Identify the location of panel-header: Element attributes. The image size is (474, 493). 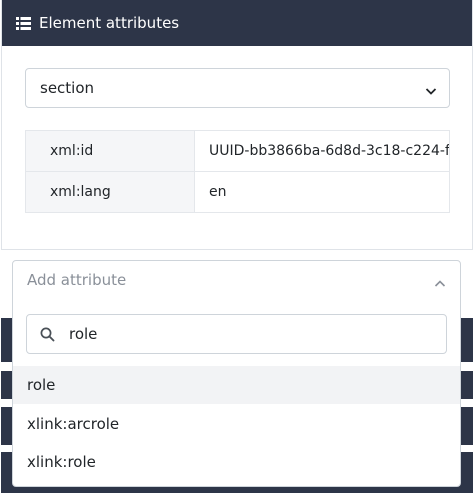
(237, 23).